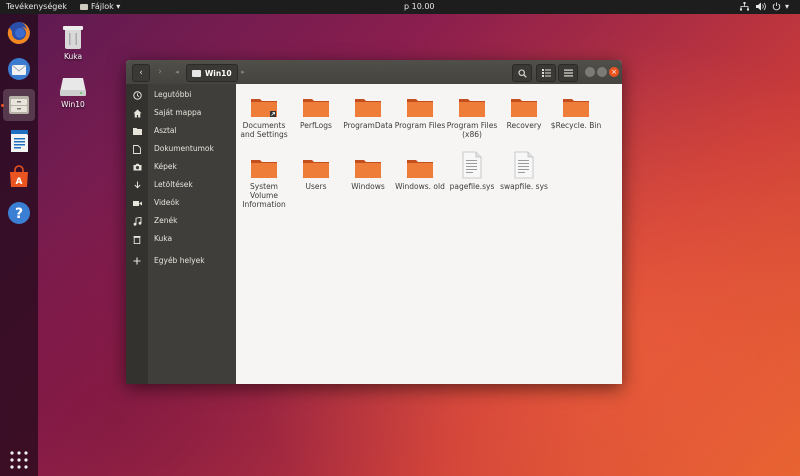  What do you see at coordinates (419, 7) in the screenshot?
I see `clock: p 10.00` at bounding box center [419, 7].